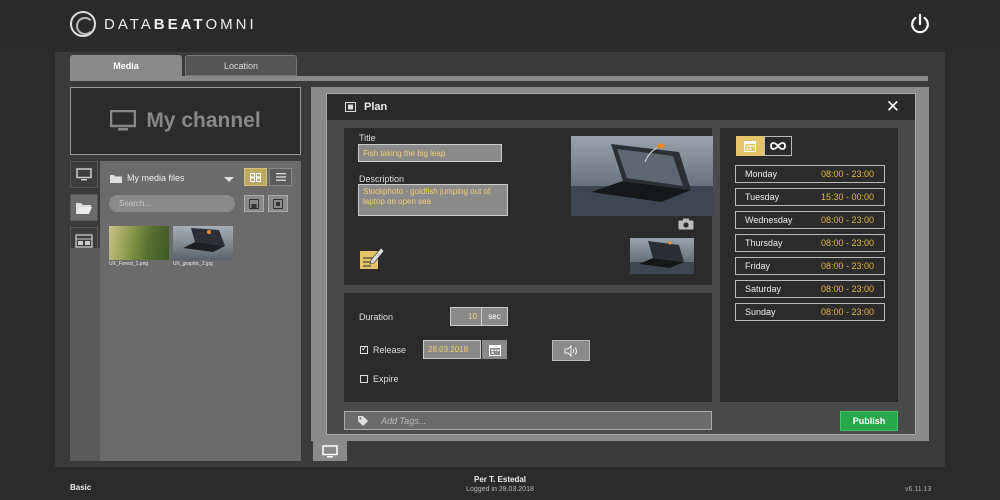  Describe the element at coordinates (382, 179) in the screenshot. I see `description-label: Description` at that location.